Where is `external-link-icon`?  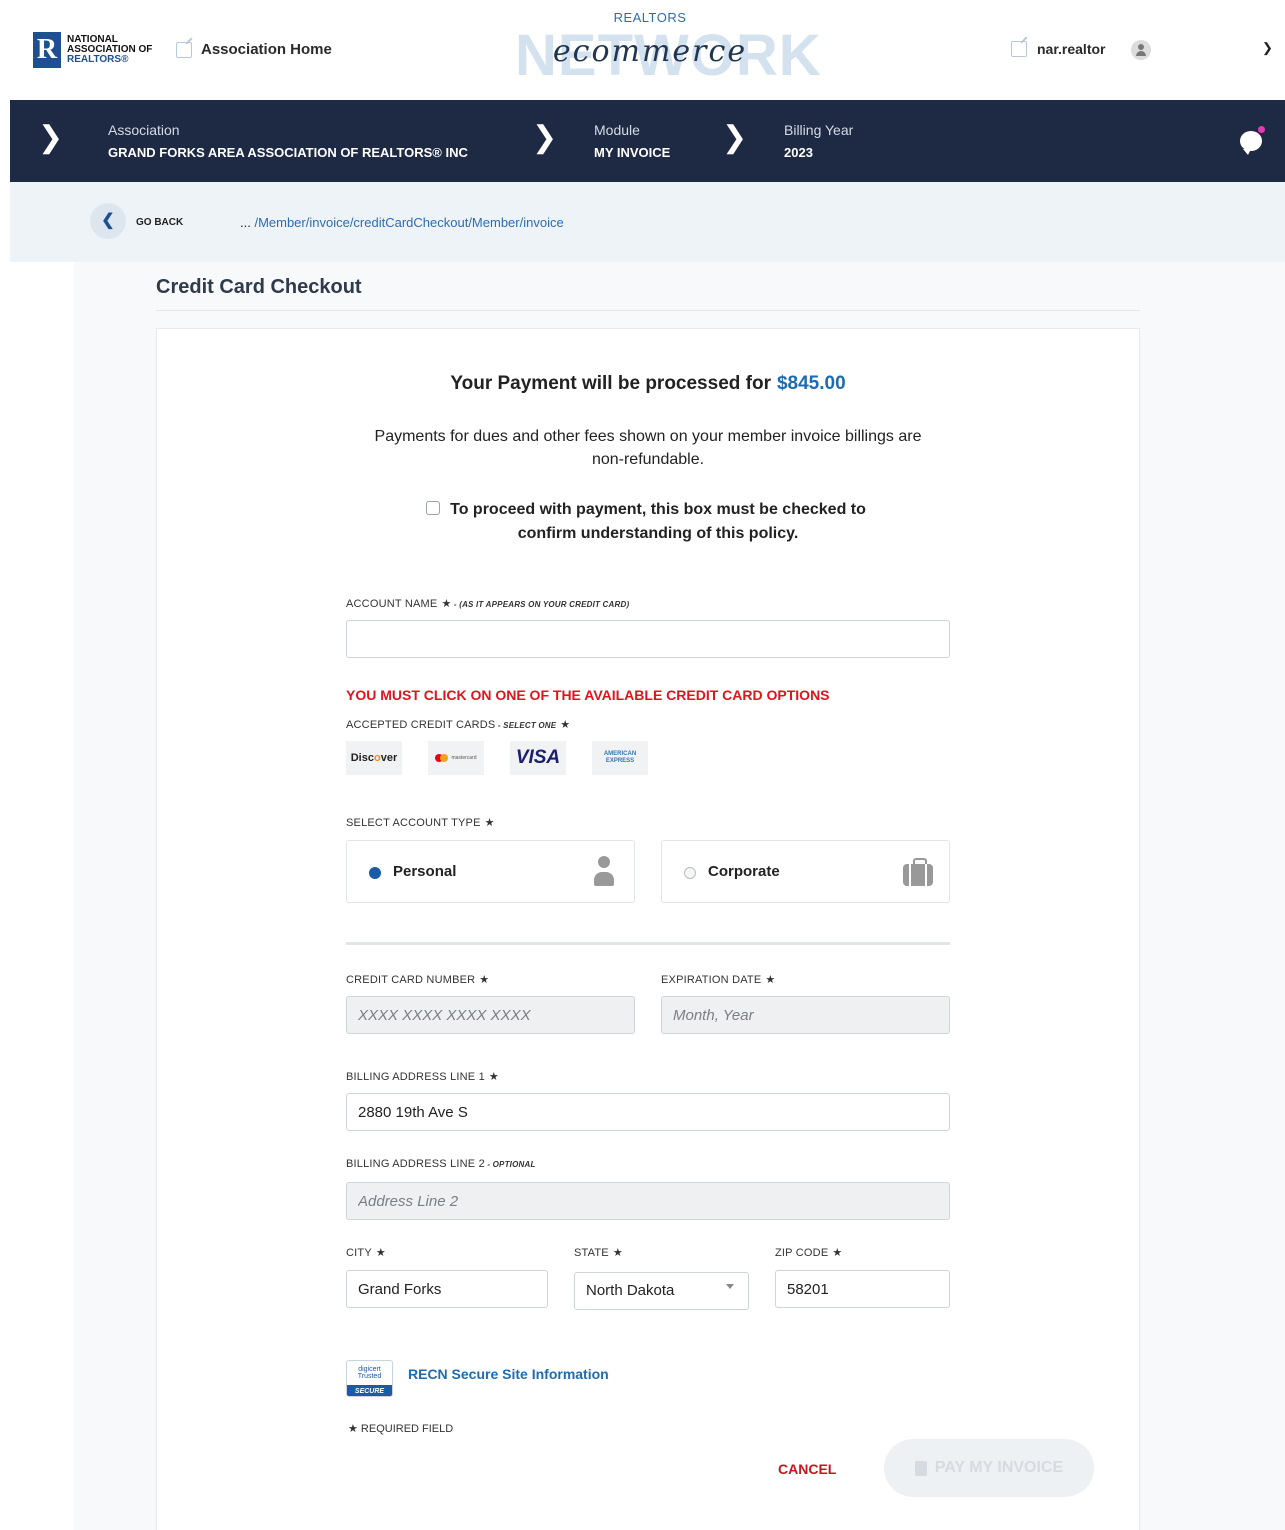
external-link-icon is located at coordinates (1019, 49).